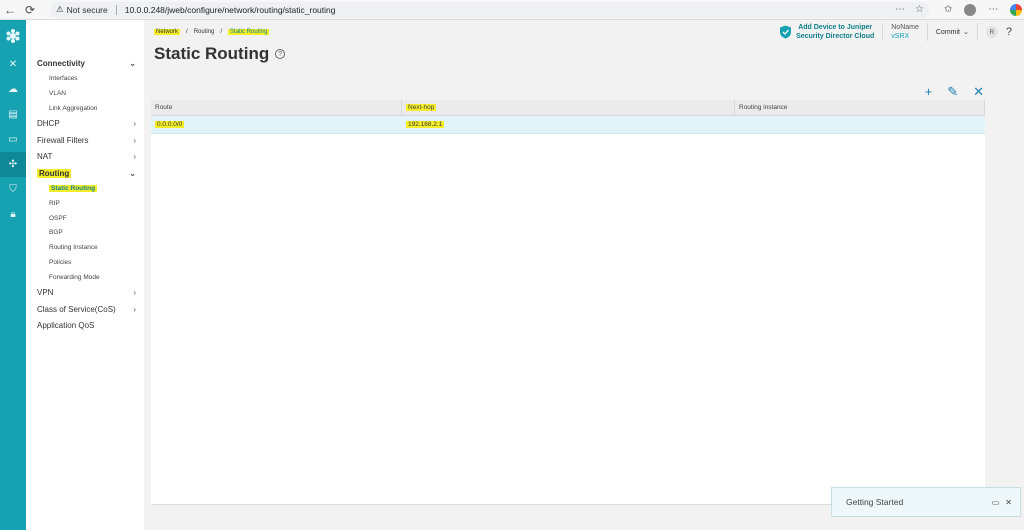 Image resolution: width=1024 pixels, height=530 pixels. What do you see at coordinates (970, 9) in the screenshot?
I see `profile-avatar` at bounding box center [970, 9].